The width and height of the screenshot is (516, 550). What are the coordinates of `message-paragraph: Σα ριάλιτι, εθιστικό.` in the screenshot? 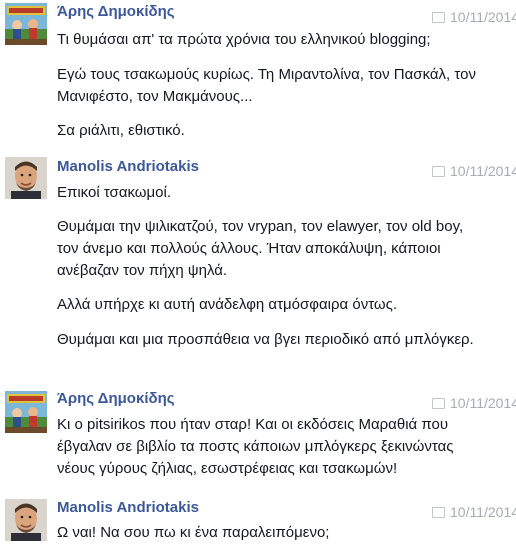 It's located at (121, 130).